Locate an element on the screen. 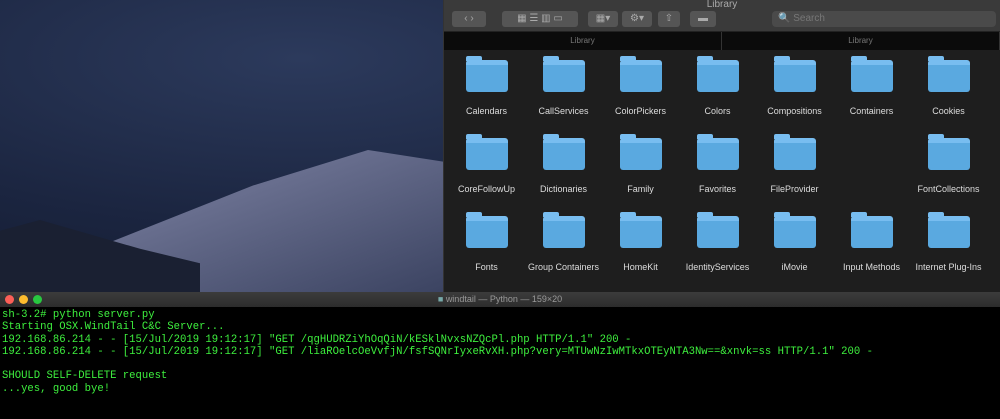 This screenshot has height=419, width=1000. folder-item: Calendars is located at coordinates (486, 86).